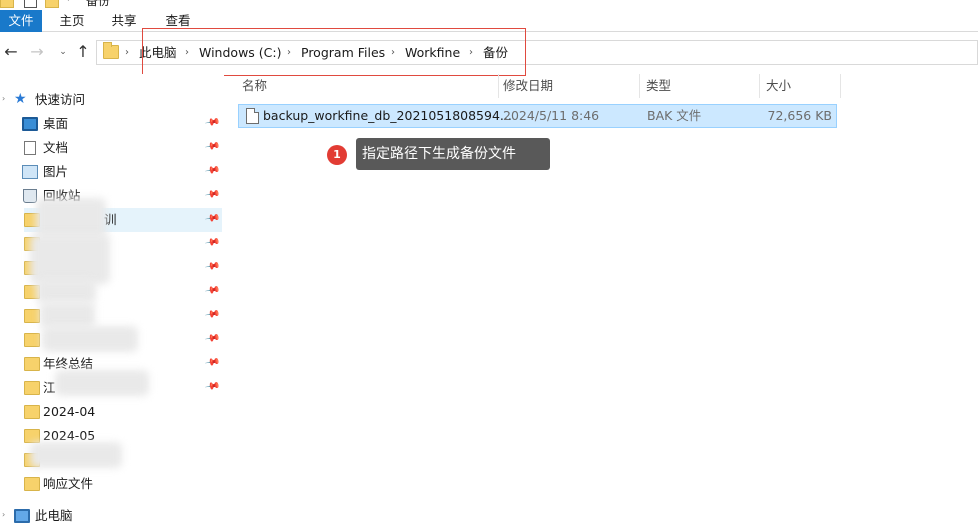 This screenshot has height=523, width=978. I want to click on sidebar-item-label: 此电脑, so click(54, 515).